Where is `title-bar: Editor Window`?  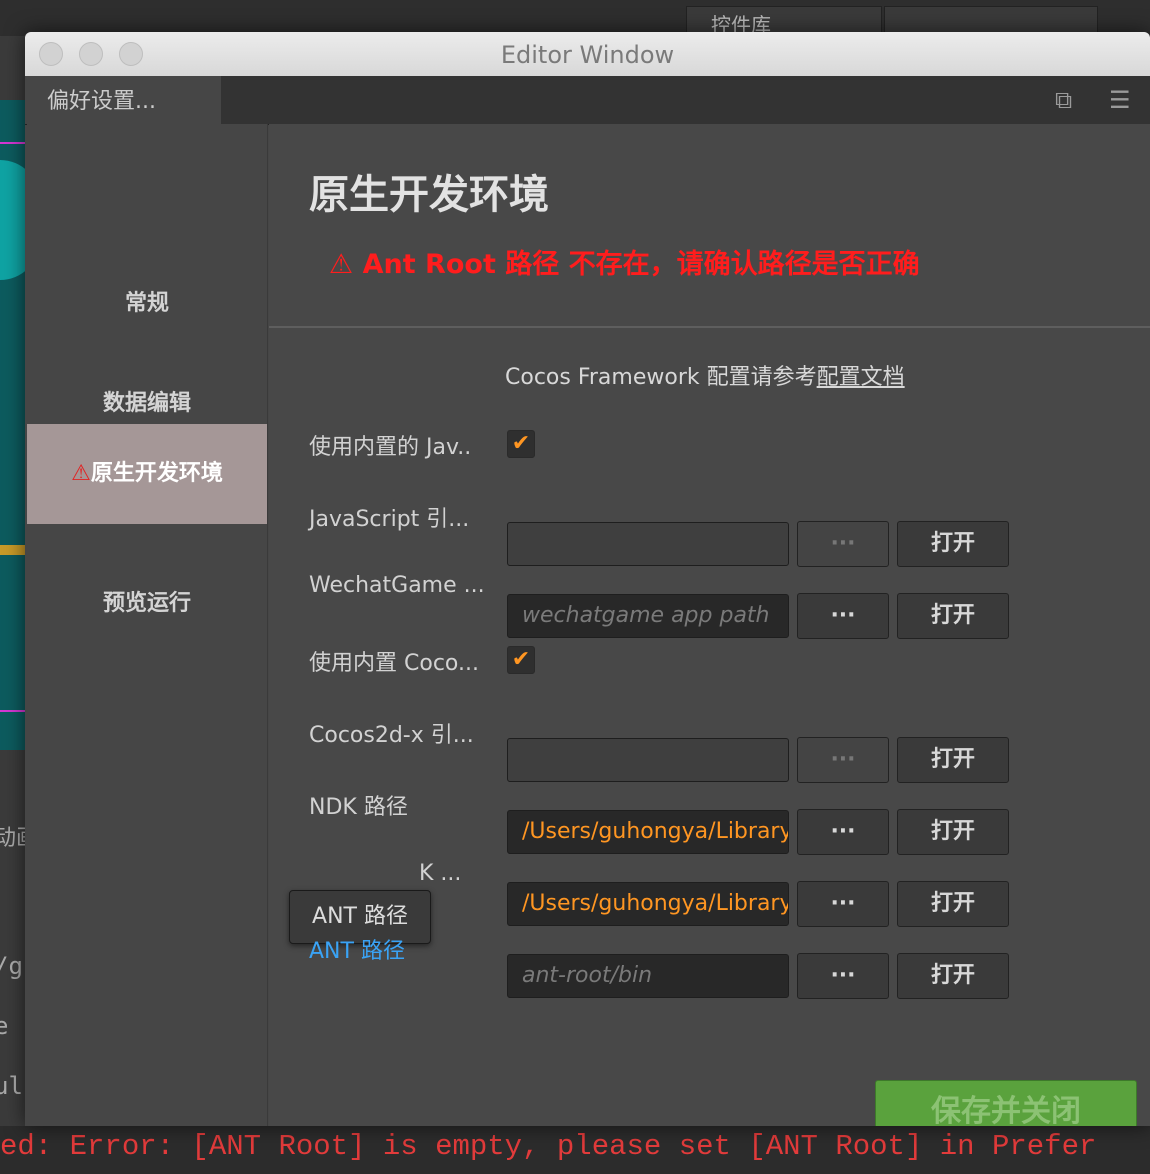 title-bar: Editor Window is located at coordinates (587, 54).